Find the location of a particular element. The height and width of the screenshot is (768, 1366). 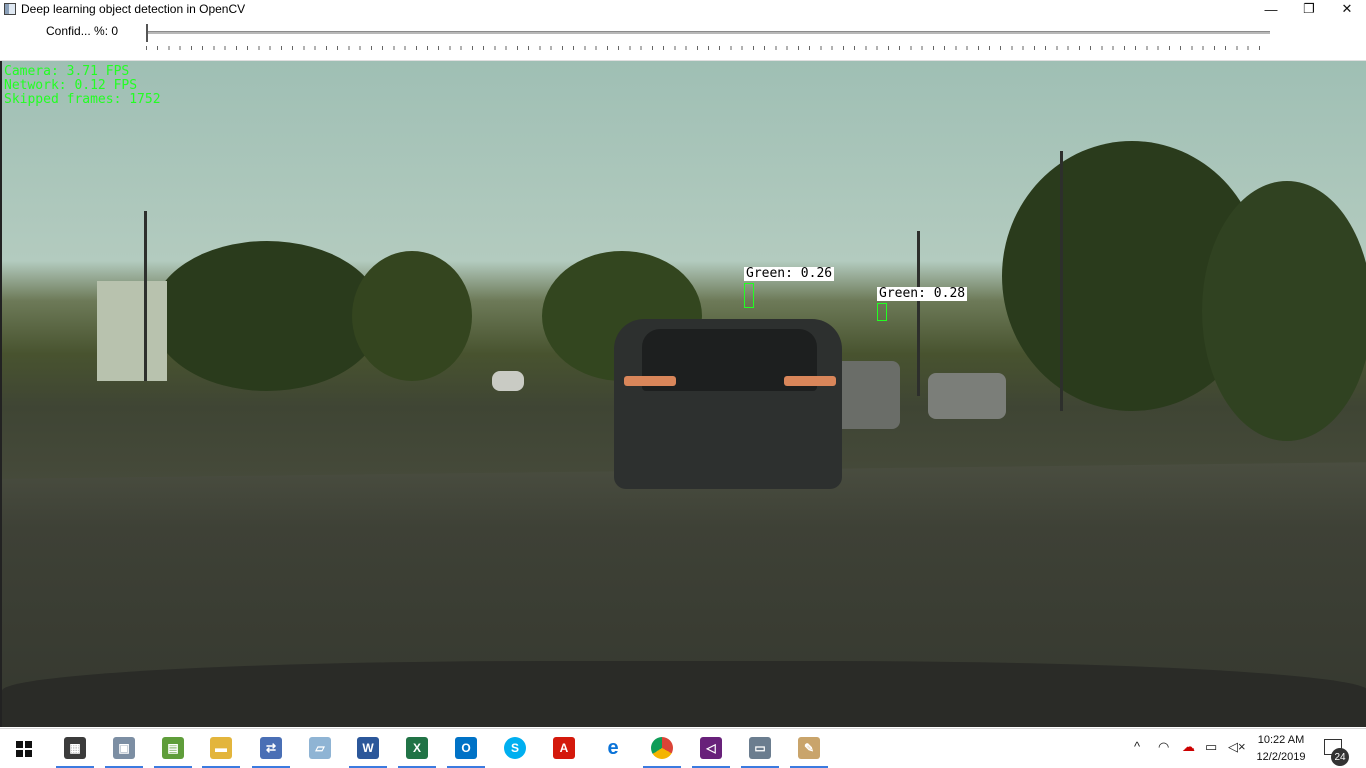

restore-icon: ❐ is located at coordinates (1309, 8).